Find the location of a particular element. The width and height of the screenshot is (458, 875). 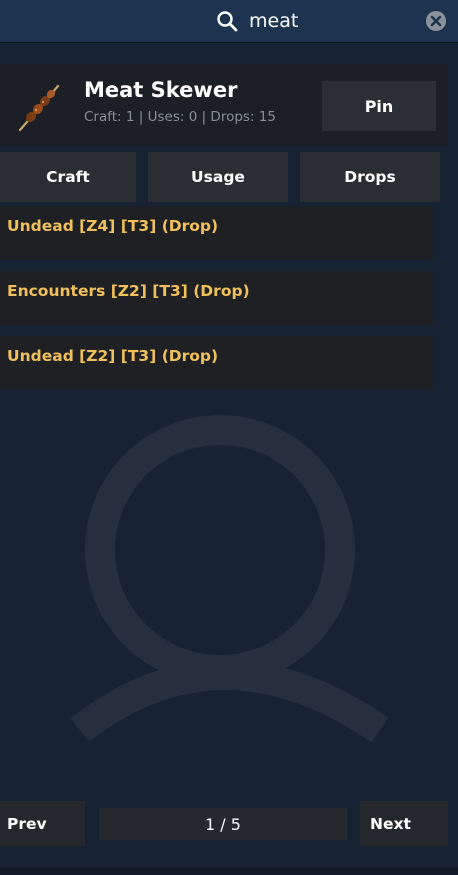

prev-button: Prev is located at coordinates (42, 823).